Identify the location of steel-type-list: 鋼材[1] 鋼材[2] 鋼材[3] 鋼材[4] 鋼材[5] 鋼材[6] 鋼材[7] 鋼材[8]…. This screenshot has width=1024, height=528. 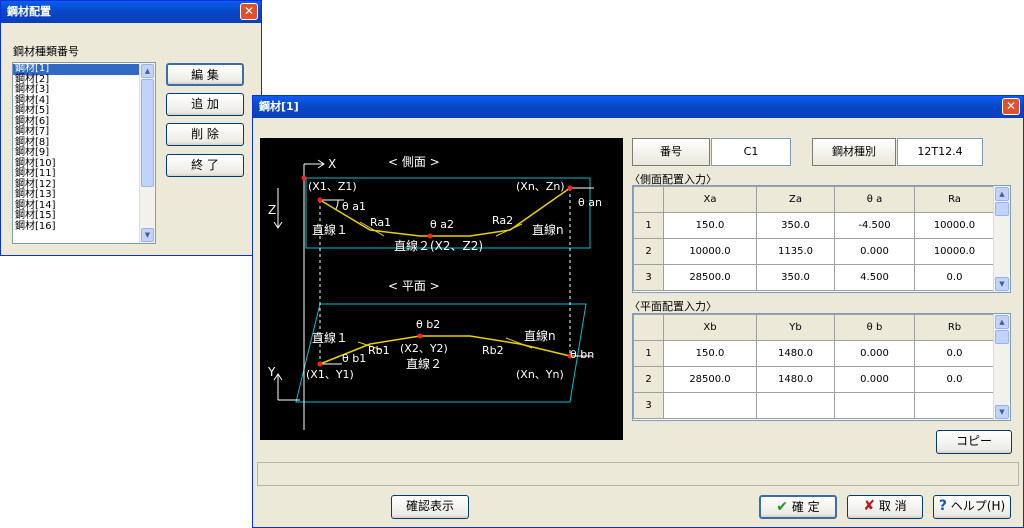
(84, 153).